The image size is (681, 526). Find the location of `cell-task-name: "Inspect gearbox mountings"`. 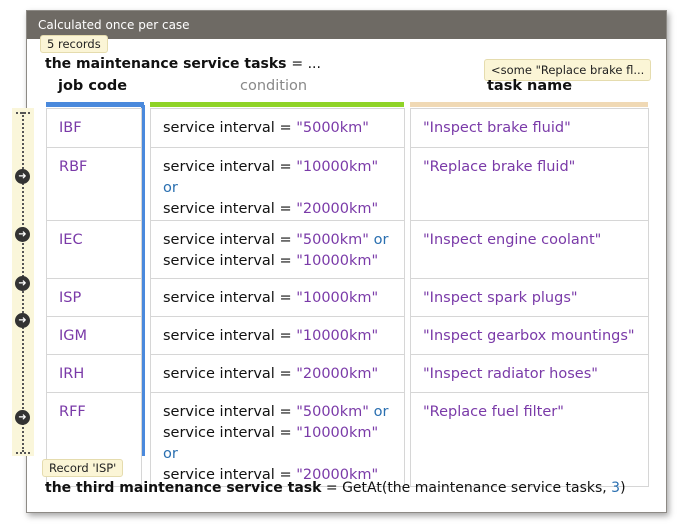

cell-task-name: "Inspect gearbox mountings" is located at coordinates (529, 335).